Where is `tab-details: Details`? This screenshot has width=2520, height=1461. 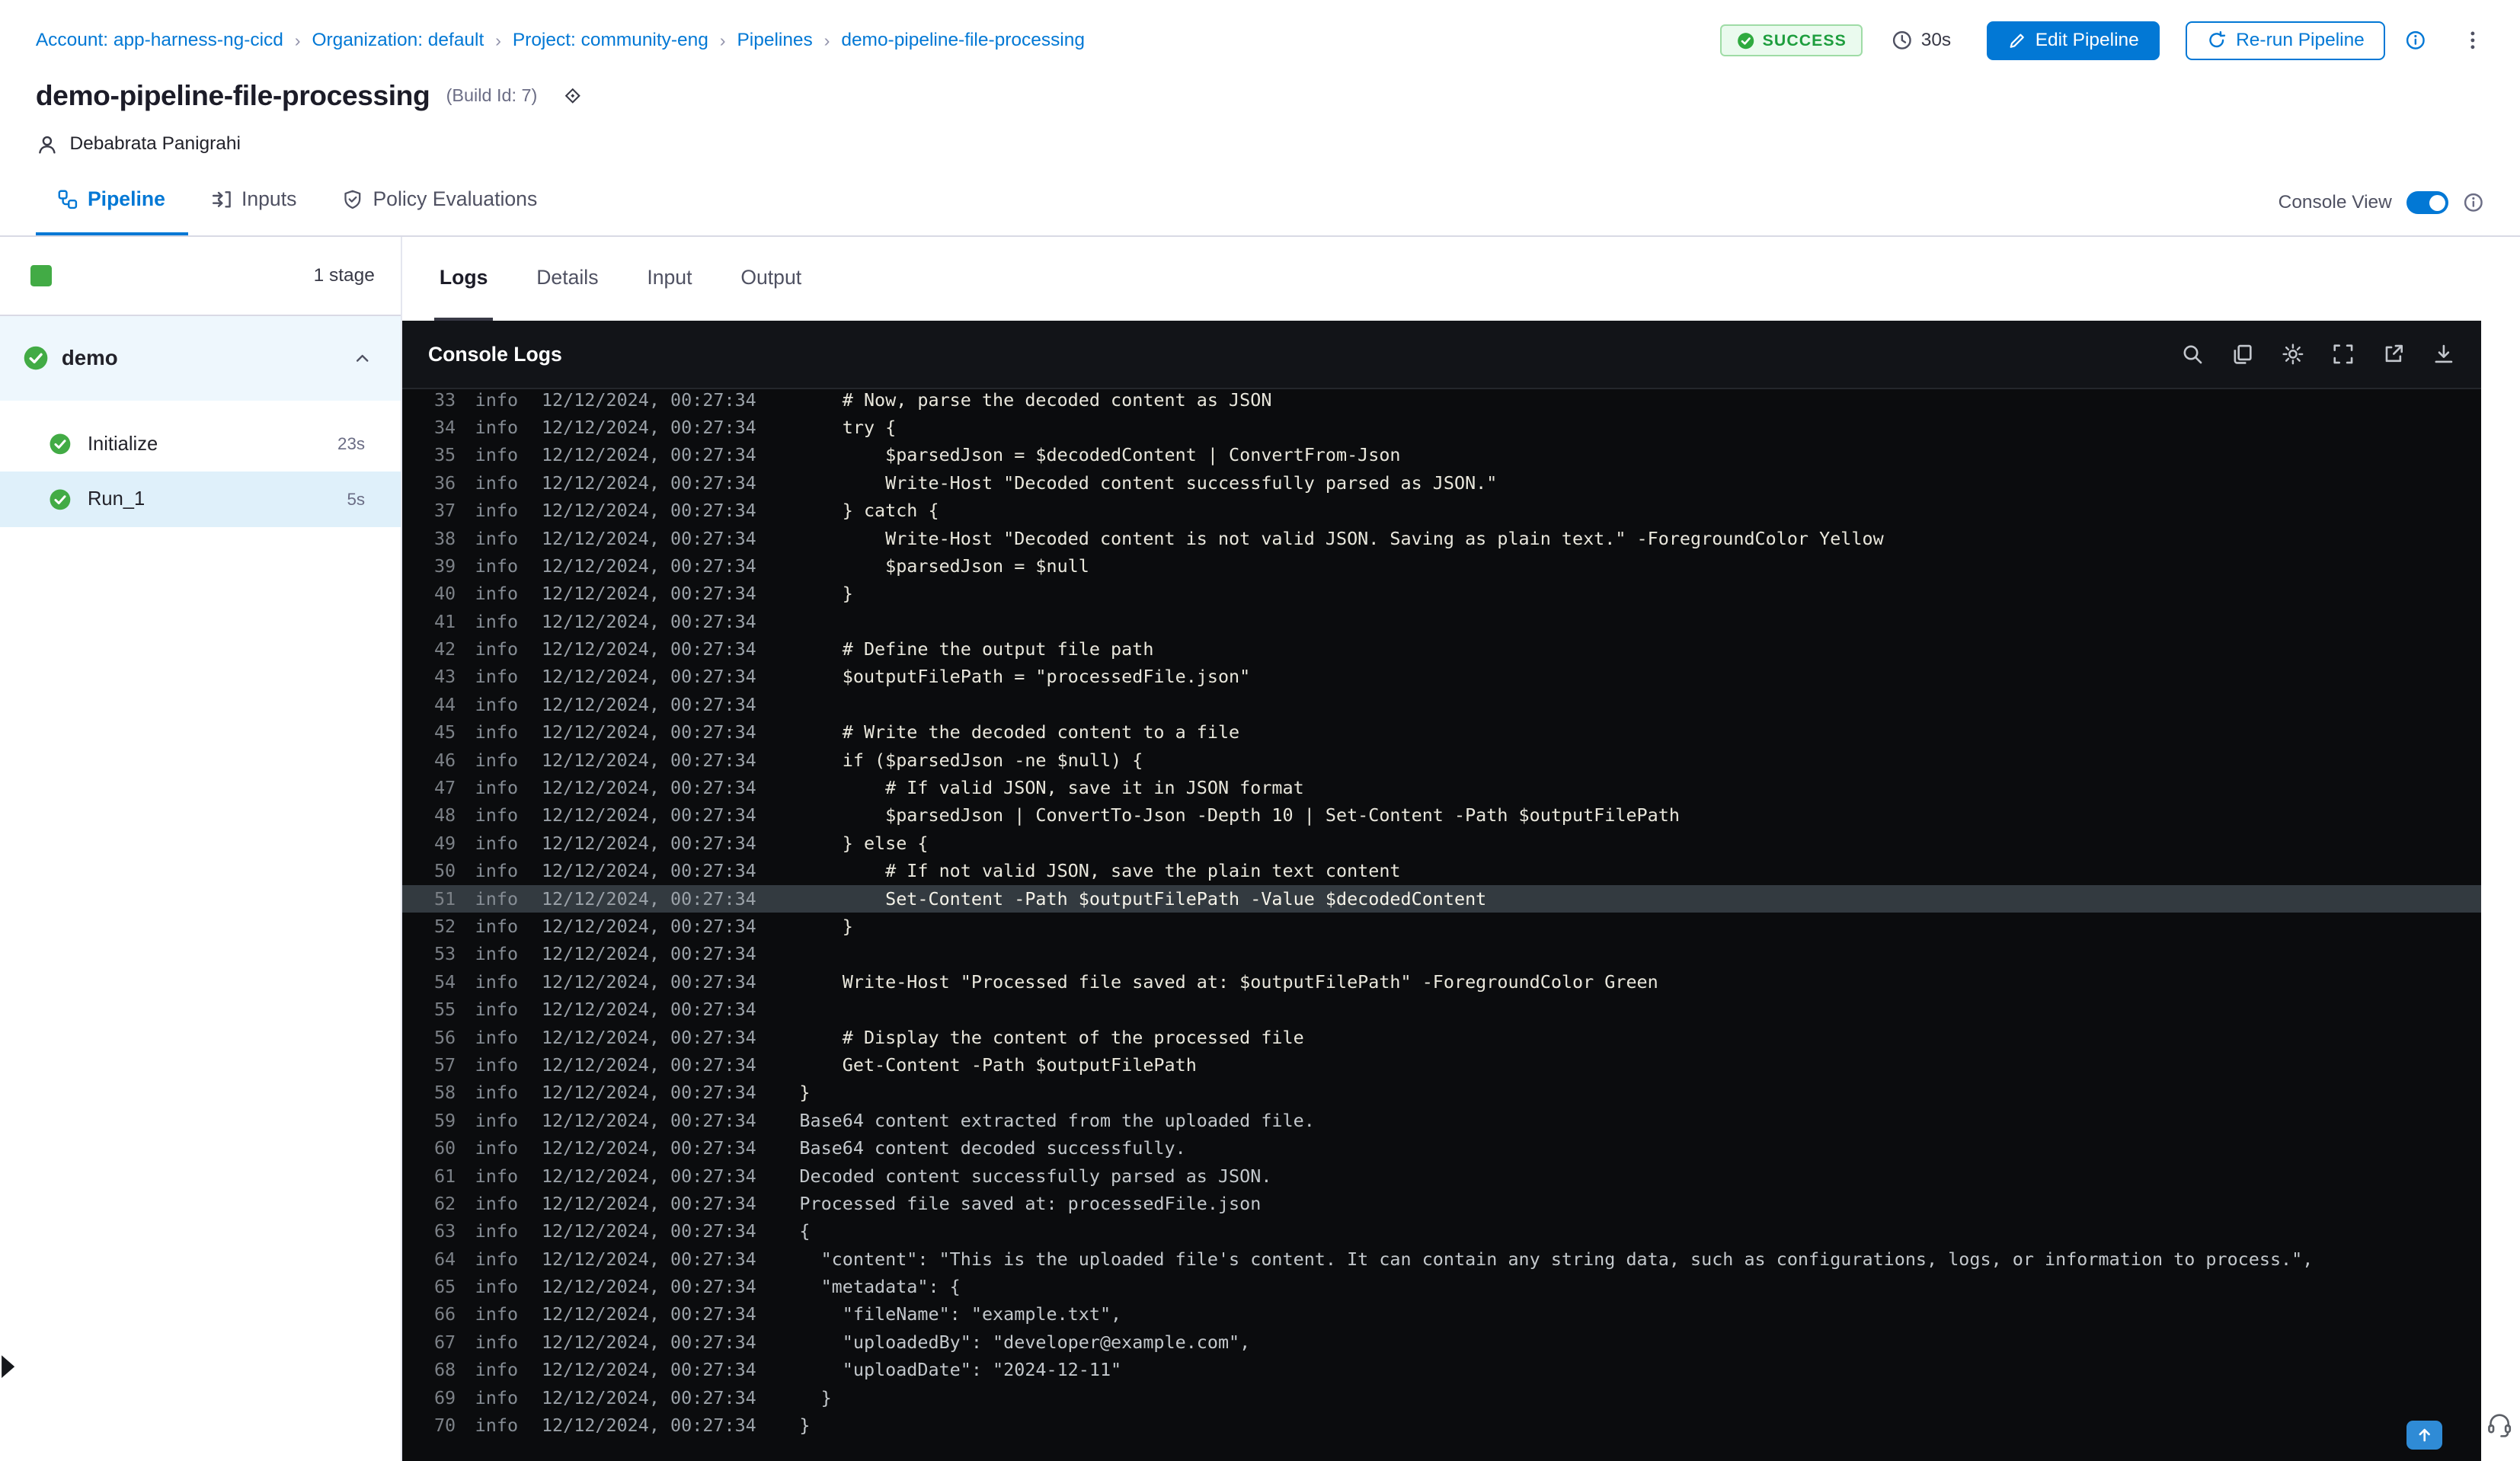
tab-details: Details is located at coordinates (567, 279).